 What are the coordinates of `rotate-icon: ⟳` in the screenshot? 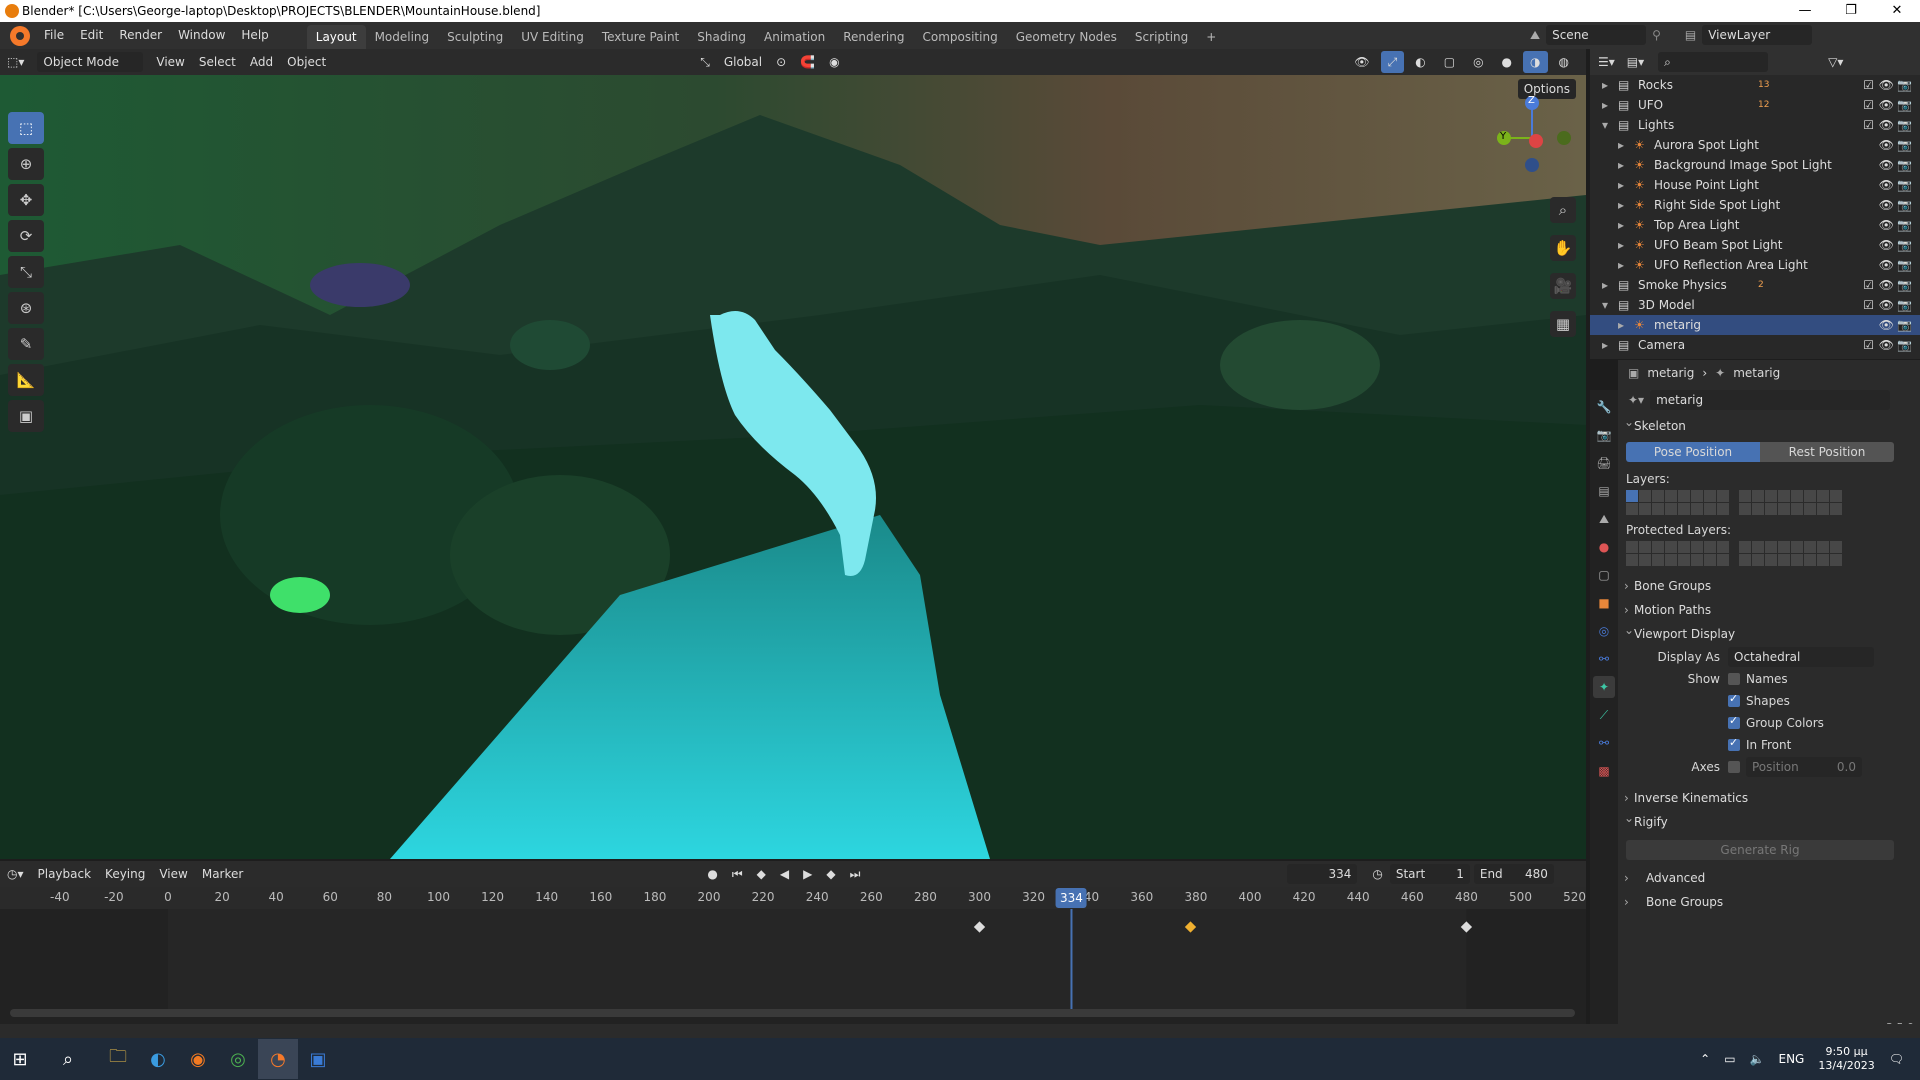 It's located at (26, 236).